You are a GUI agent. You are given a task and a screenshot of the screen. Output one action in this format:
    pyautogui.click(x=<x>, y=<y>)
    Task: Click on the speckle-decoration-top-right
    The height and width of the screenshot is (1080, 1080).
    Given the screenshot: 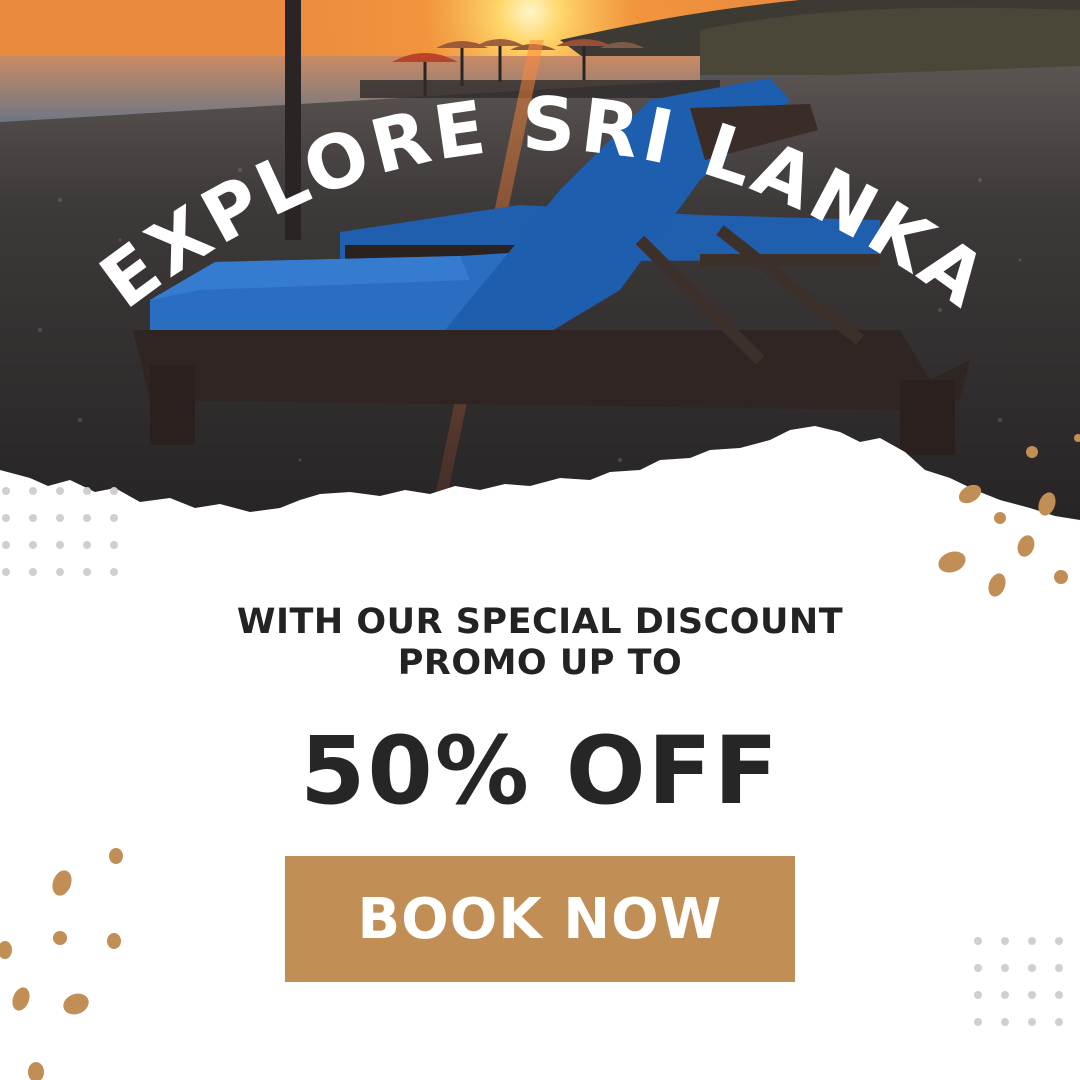 What is the action you would take?
    pyautogui.click(x=1009, y=515)
    